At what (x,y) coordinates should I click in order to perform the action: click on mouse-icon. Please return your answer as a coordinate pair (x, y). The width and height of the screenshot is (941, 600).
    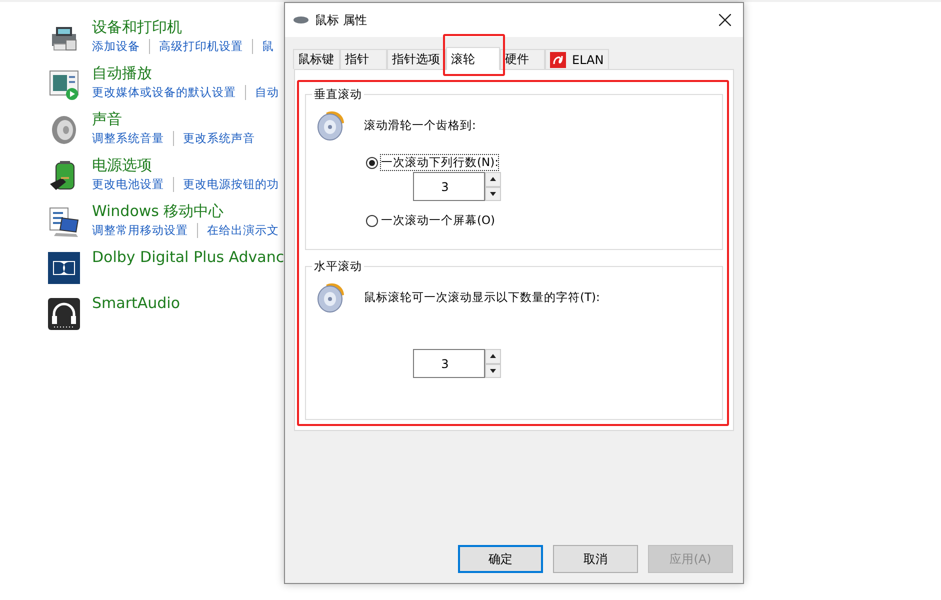
    Looking at the image, I should click on (301, 20).